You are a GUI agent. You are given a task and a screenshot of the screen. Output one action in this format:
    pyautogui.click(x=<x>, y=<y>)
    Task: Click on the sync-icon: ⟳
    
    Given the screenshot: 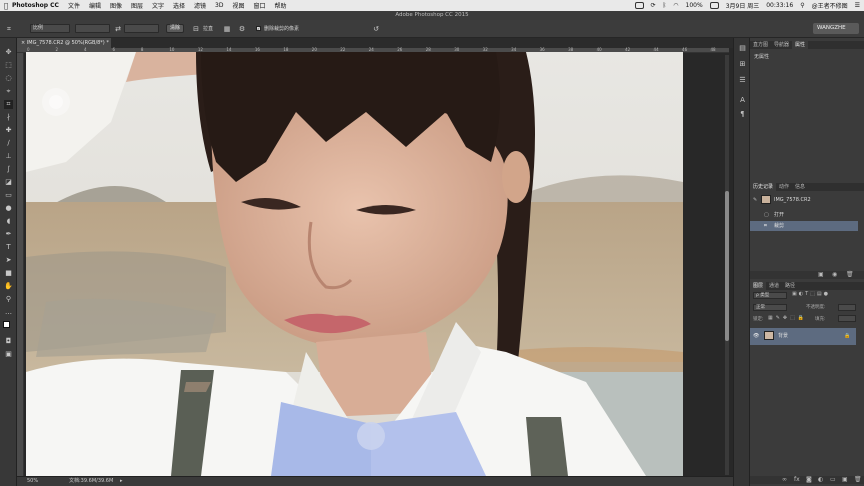 What is the action you would take?
    pyautogui.click(x=653, y=5)
    